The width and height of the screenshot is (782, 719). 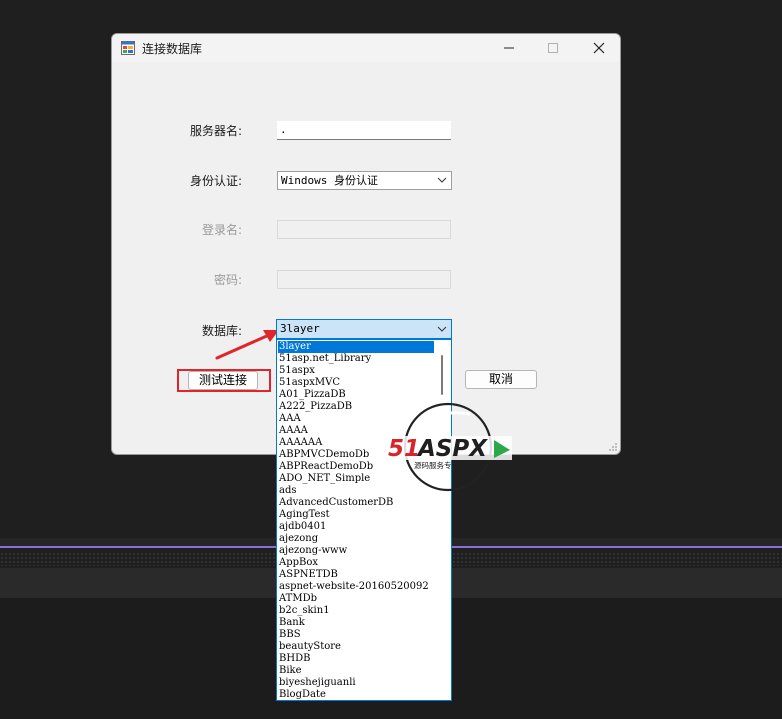 What do you see at coordinates (356, 371) in the screenshot?
I see `database-option: 51aspx` at bounding box center [356, 371].